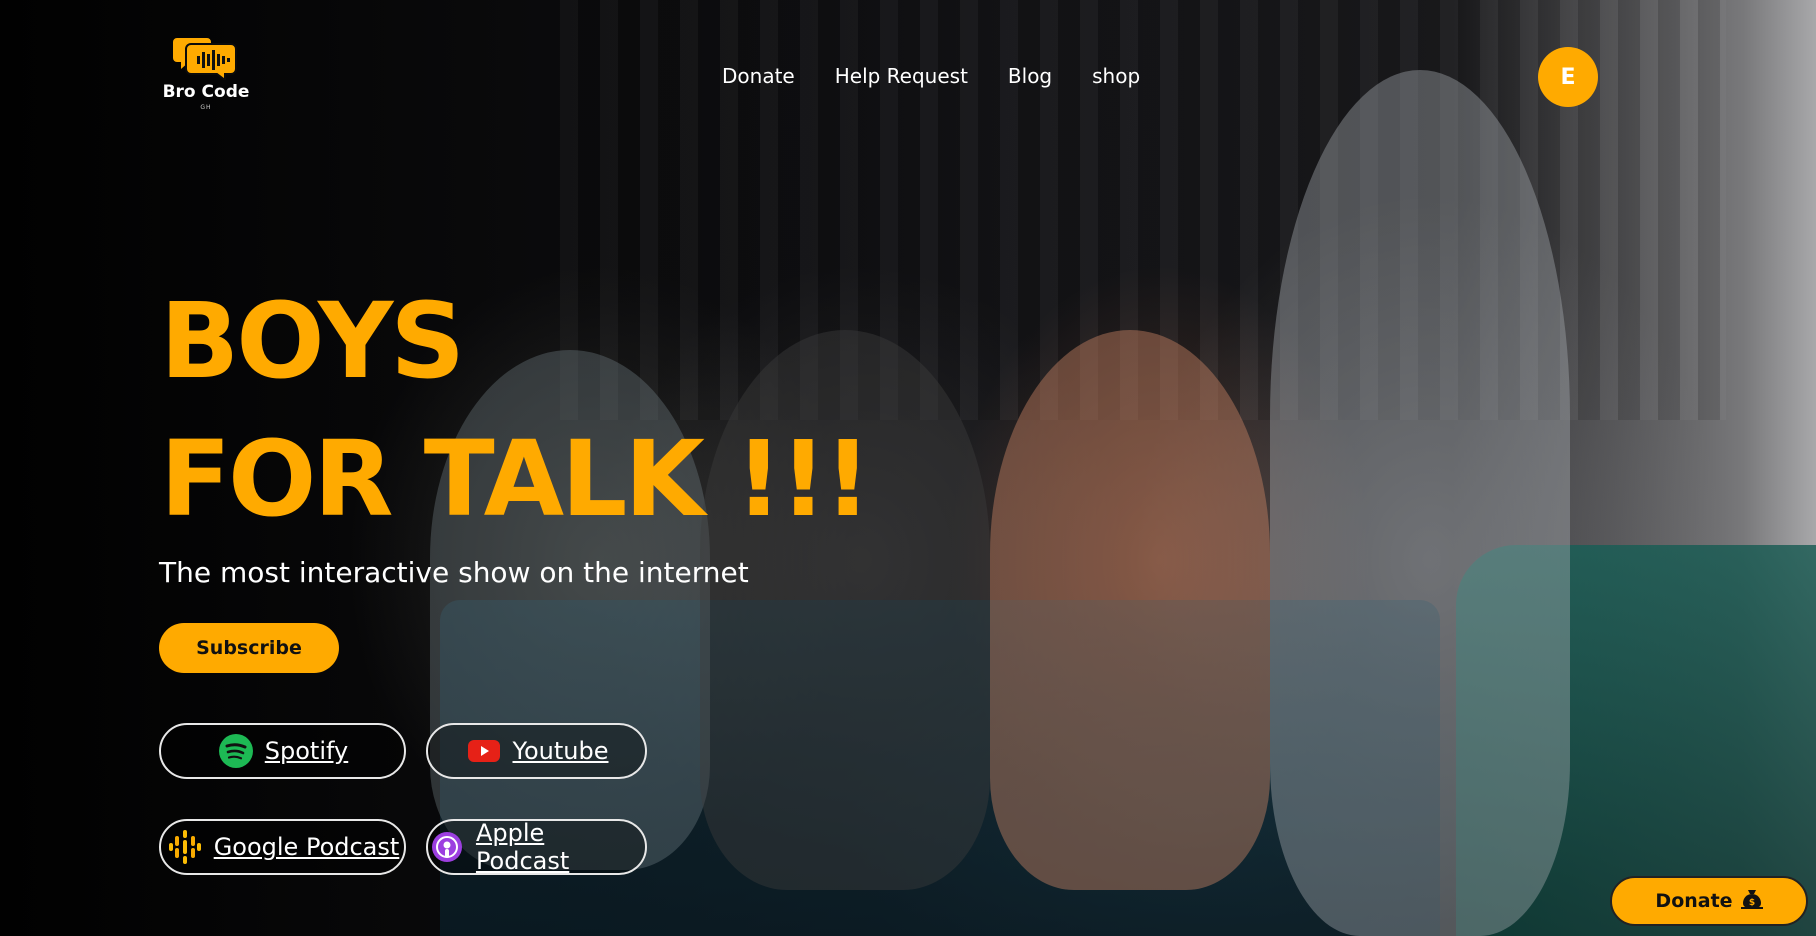 The image size is (1816, 936). What do you see at coordinates (206, 107) in the screenshot?
I see `brand-sub: GH` at bounding box center [206, 107].